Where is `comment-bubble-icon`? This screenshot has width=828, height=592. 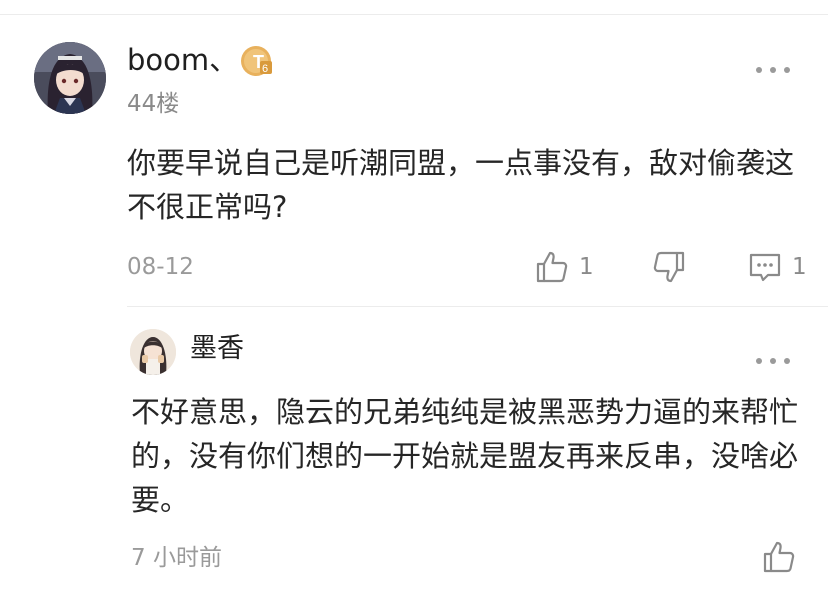
comment-bubble-icon is located at coordinates (765, 267).